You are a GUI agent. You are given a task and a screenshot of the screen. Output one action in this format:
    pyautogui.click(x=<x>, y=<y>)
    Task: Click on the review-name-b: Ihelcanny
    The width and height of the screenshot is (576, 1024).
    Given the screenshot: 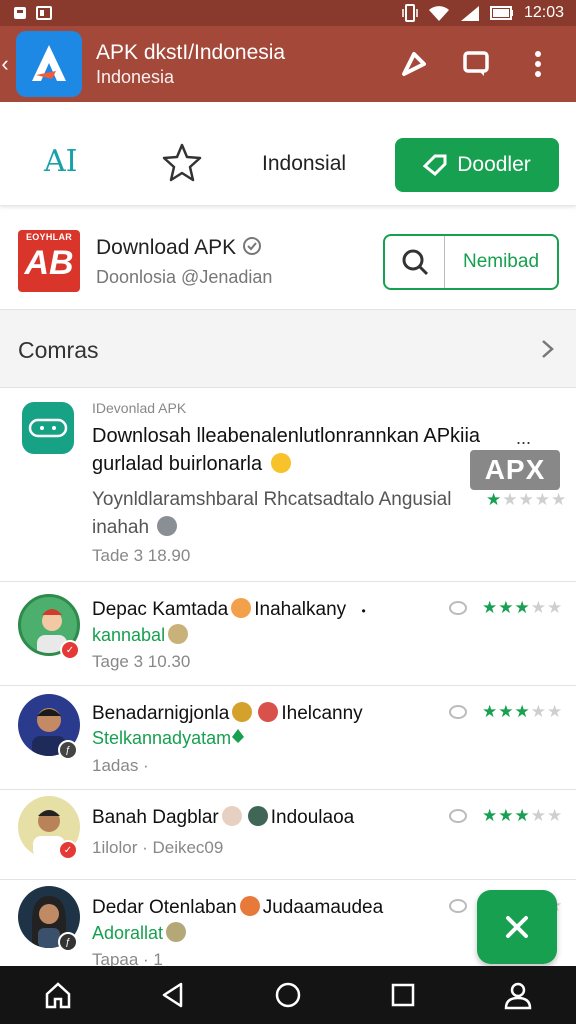 What is the action you would take?
    pyautogui.click(x=322, y=713)
    